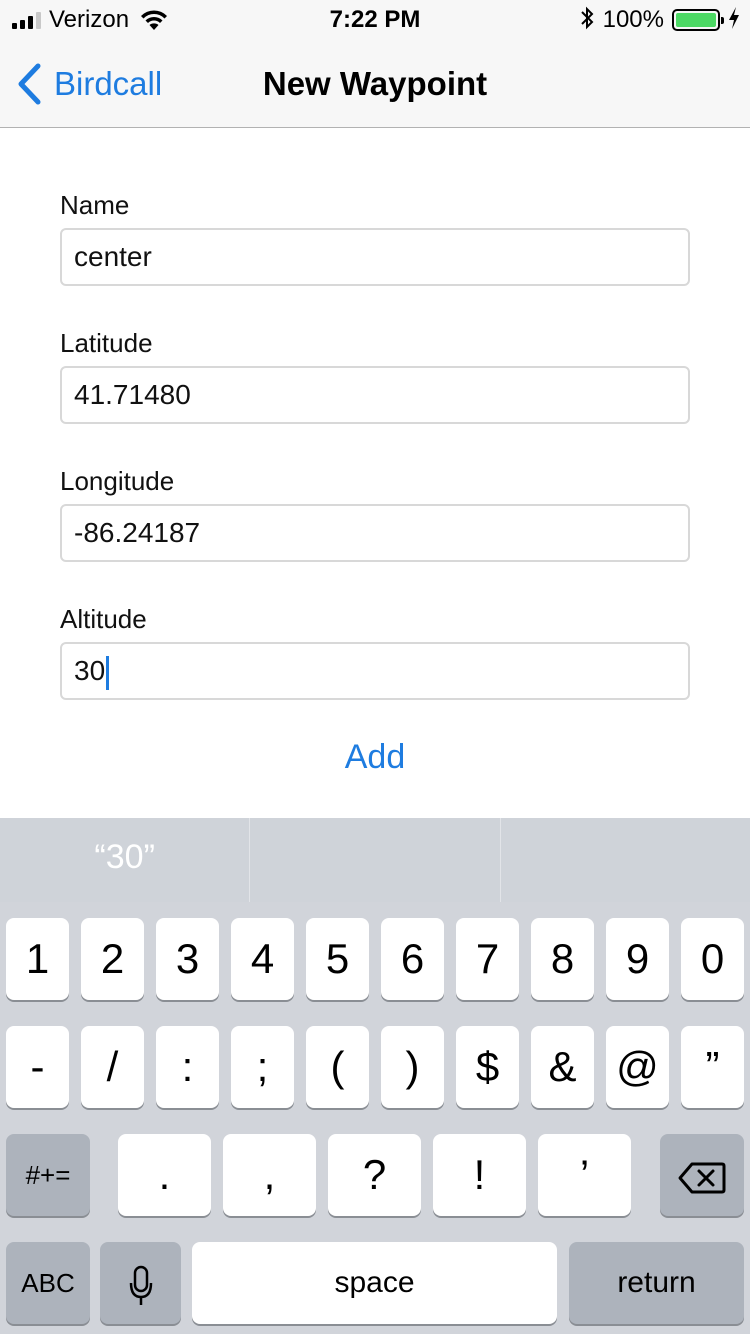 The height and width of the screenshot is (1334, 750). I want to click on key-dollar: $, so click(487, 1067).